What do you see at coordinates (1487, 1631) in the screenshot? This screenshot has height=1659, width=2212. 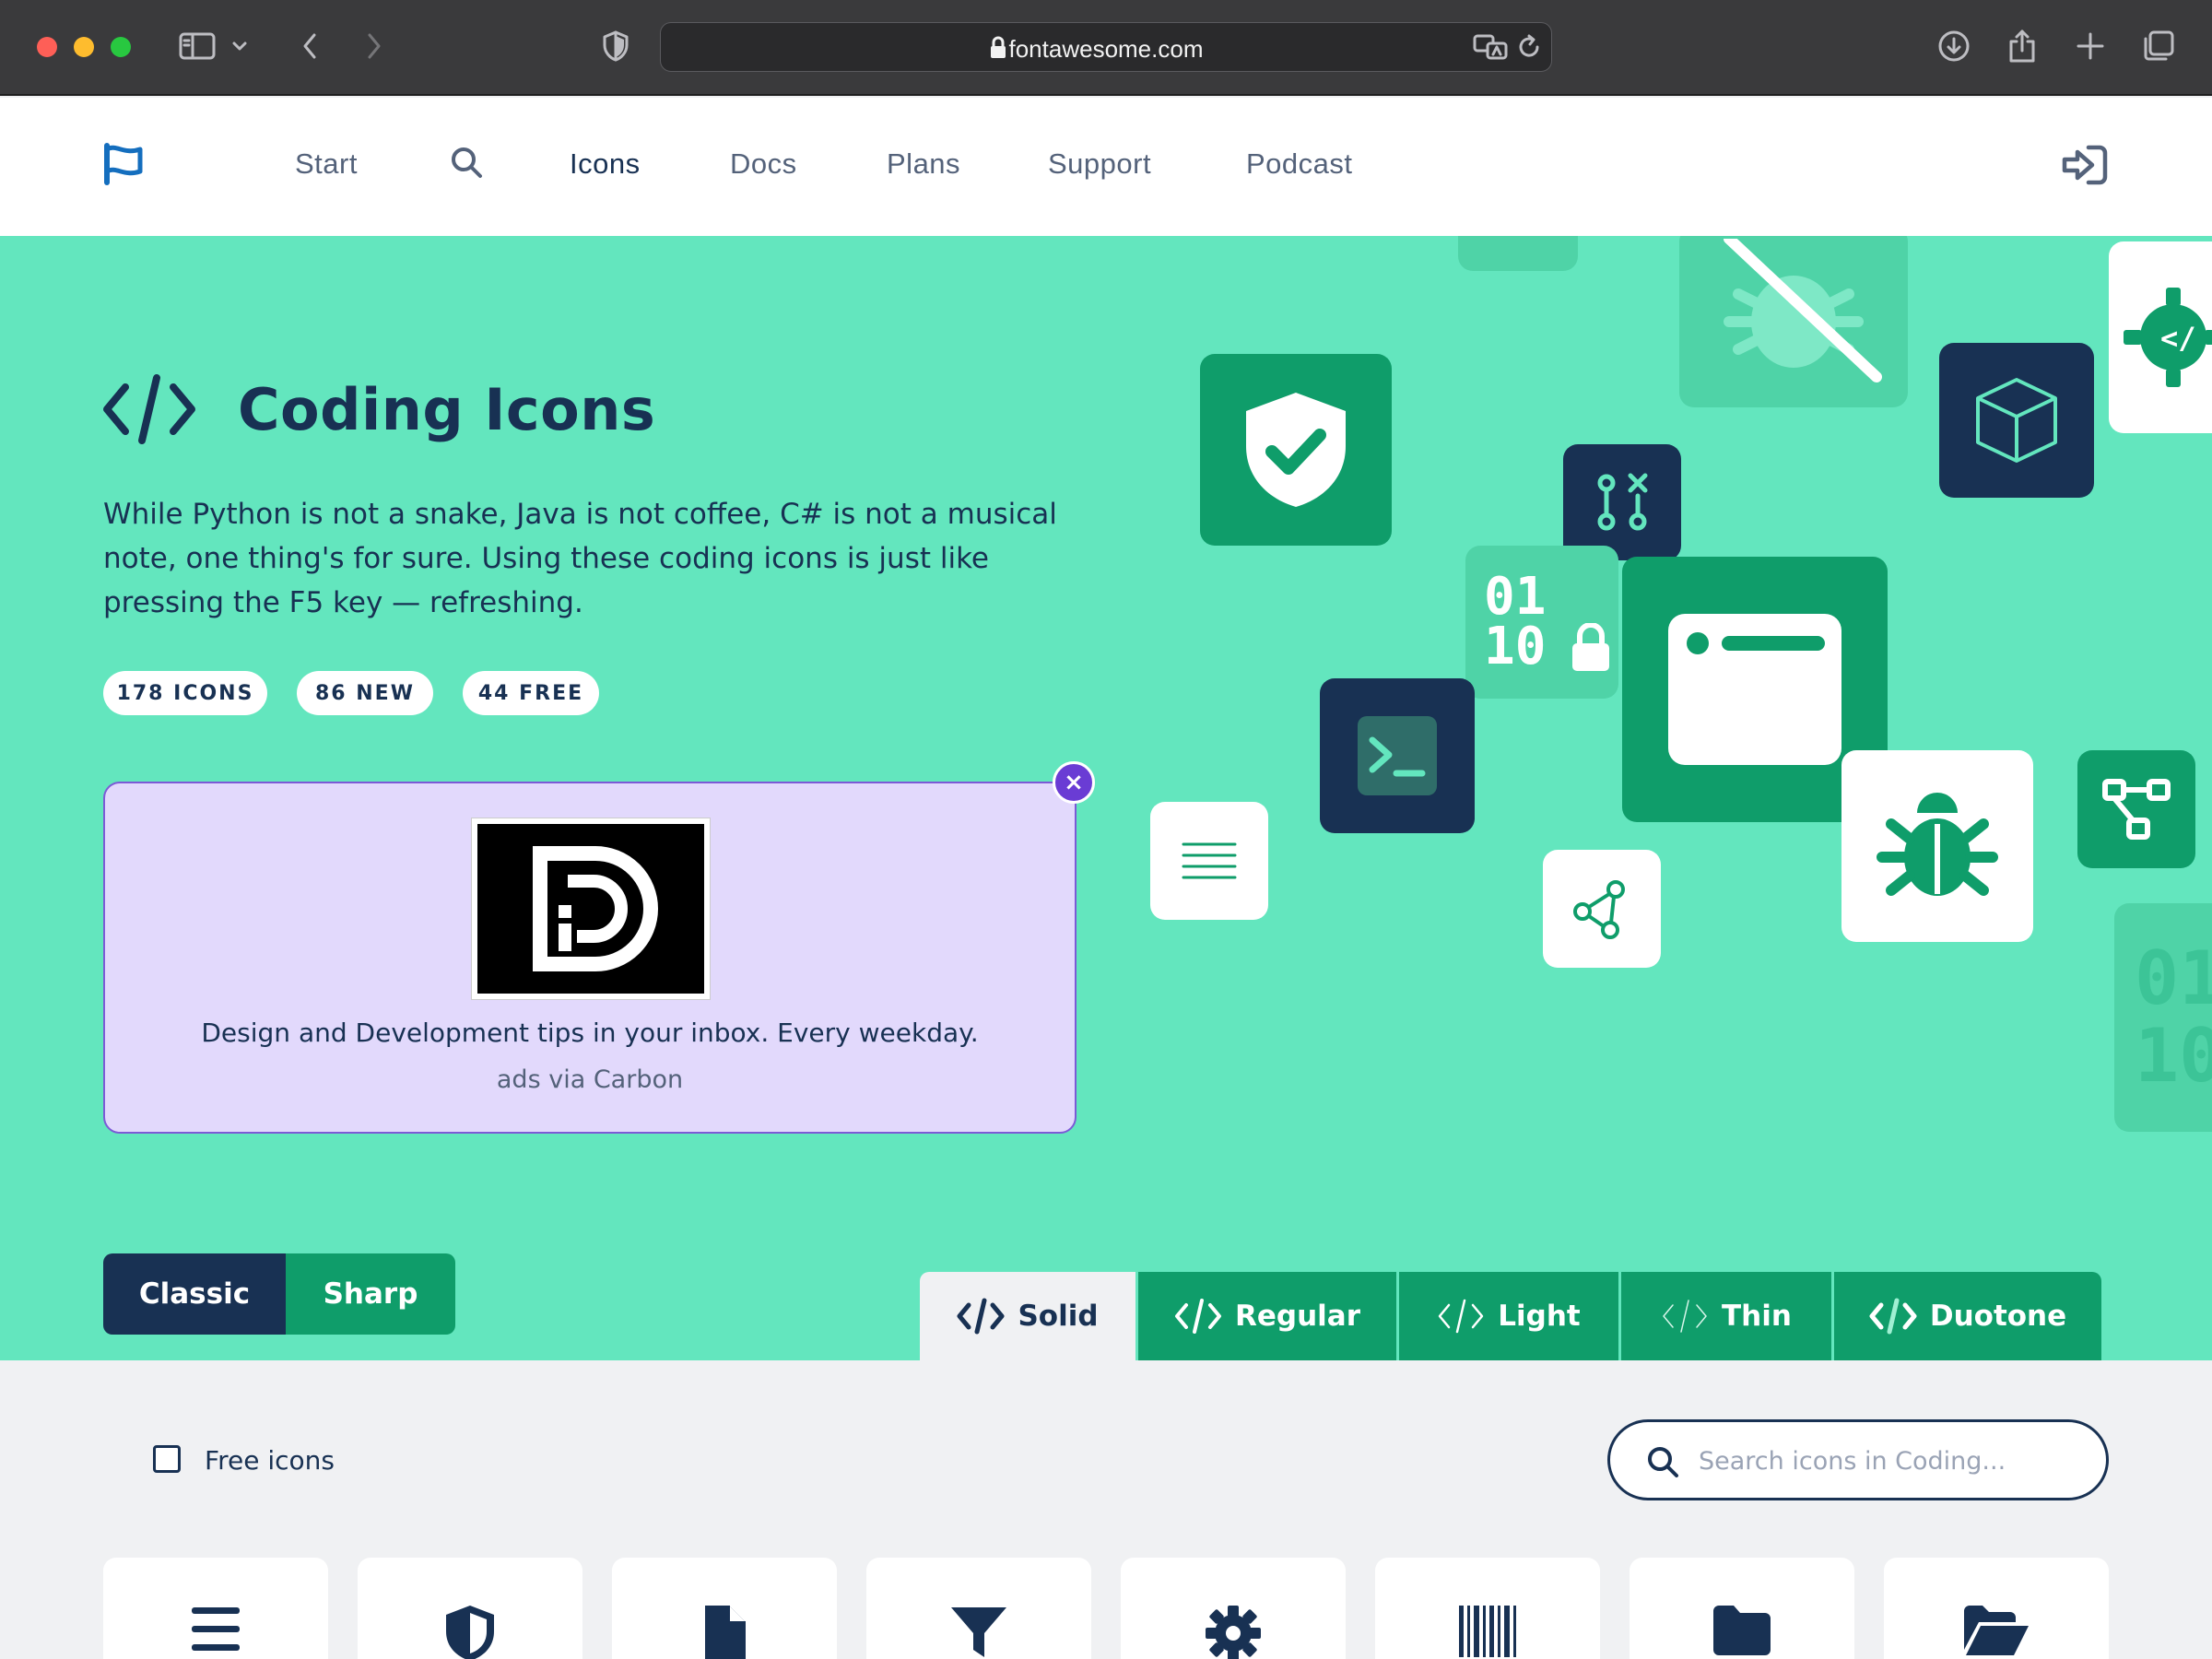 I see `barcode-icon` at bounding box center [1487, 1631].